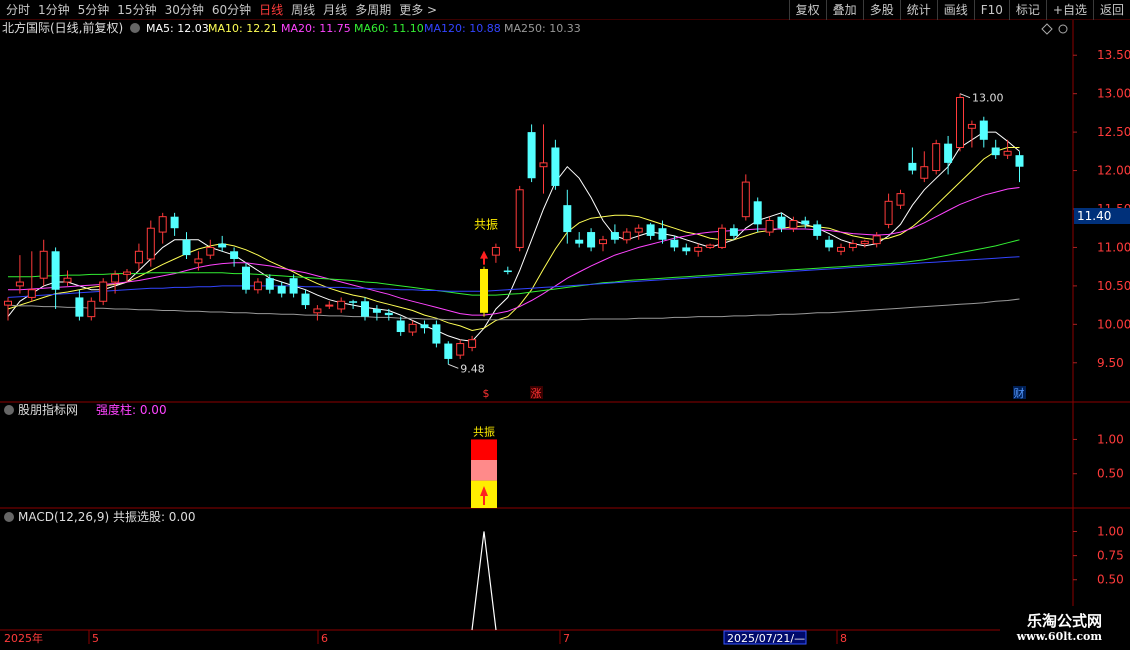 This screenshot has width=1130, height=650. I want to click on toolbar-buttons: 复权 叠加 多股 统计 画线 F10 标记 +自选 返回, so click(959, 10).